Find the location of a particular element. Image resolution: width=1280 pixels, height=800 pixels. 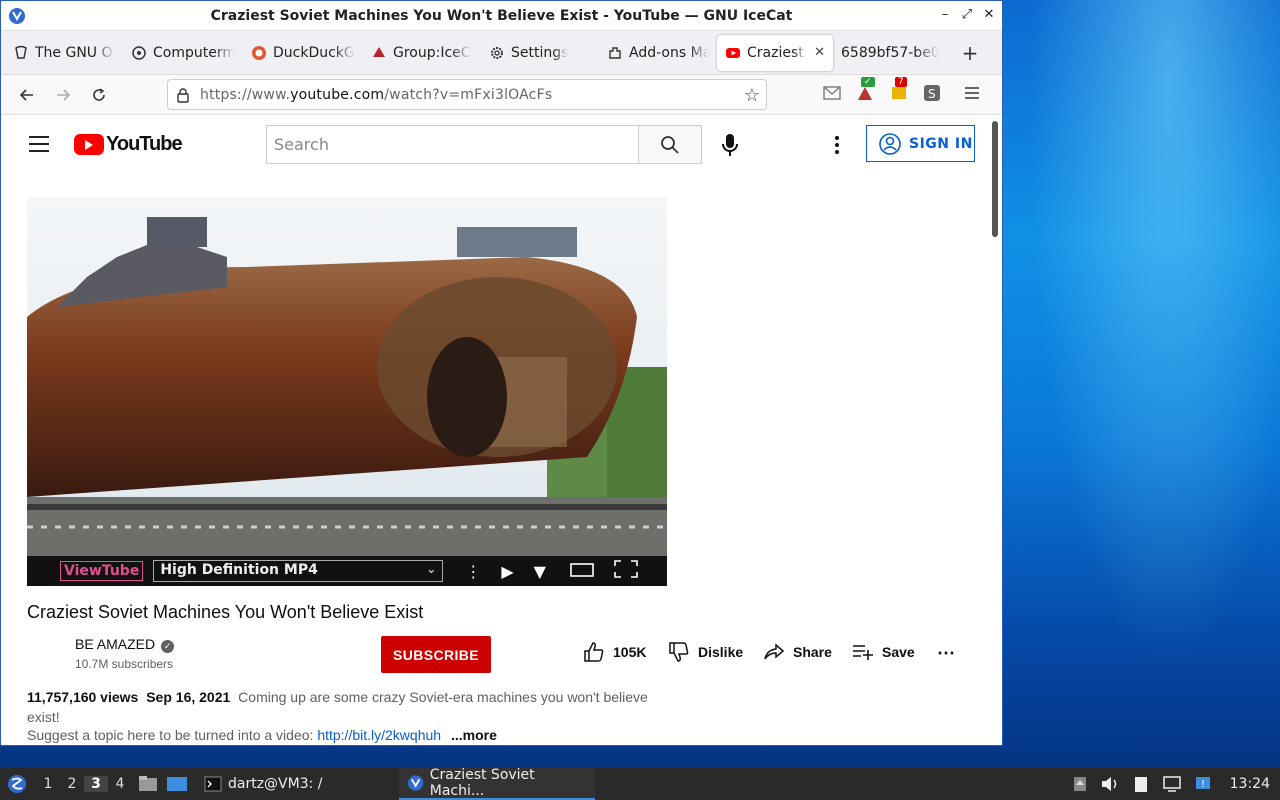

extension-green-badge-icon: ✓ is located at coordinates (865, 90).